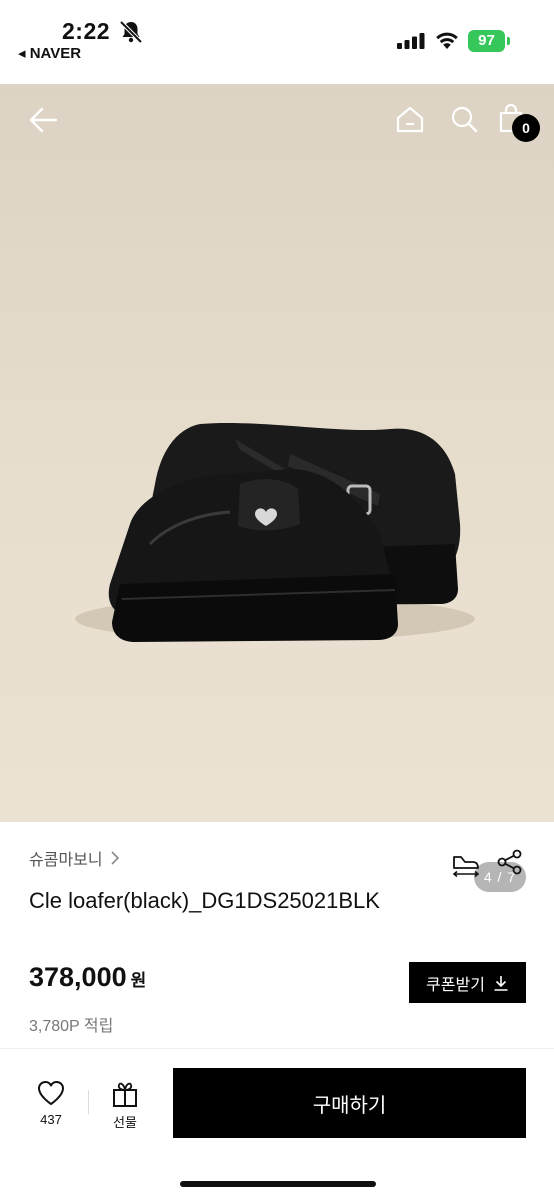 The width and height of the screenshot is (554, 1200). What do you see at coordinates (43, 120) in the screenshot?
I see `back-arrow-icon` at bounding box center [43, 120].